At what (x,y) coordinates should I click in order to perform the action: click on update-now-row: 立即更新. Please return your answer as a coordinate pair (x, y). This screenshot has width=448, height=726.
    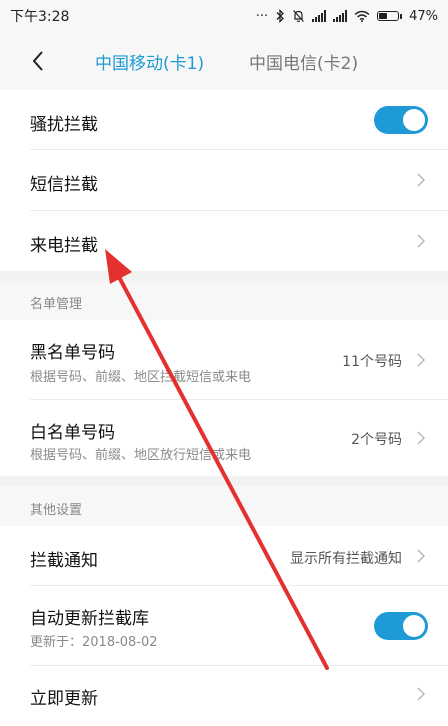
    Looking at the image, I should click on (224, 696).